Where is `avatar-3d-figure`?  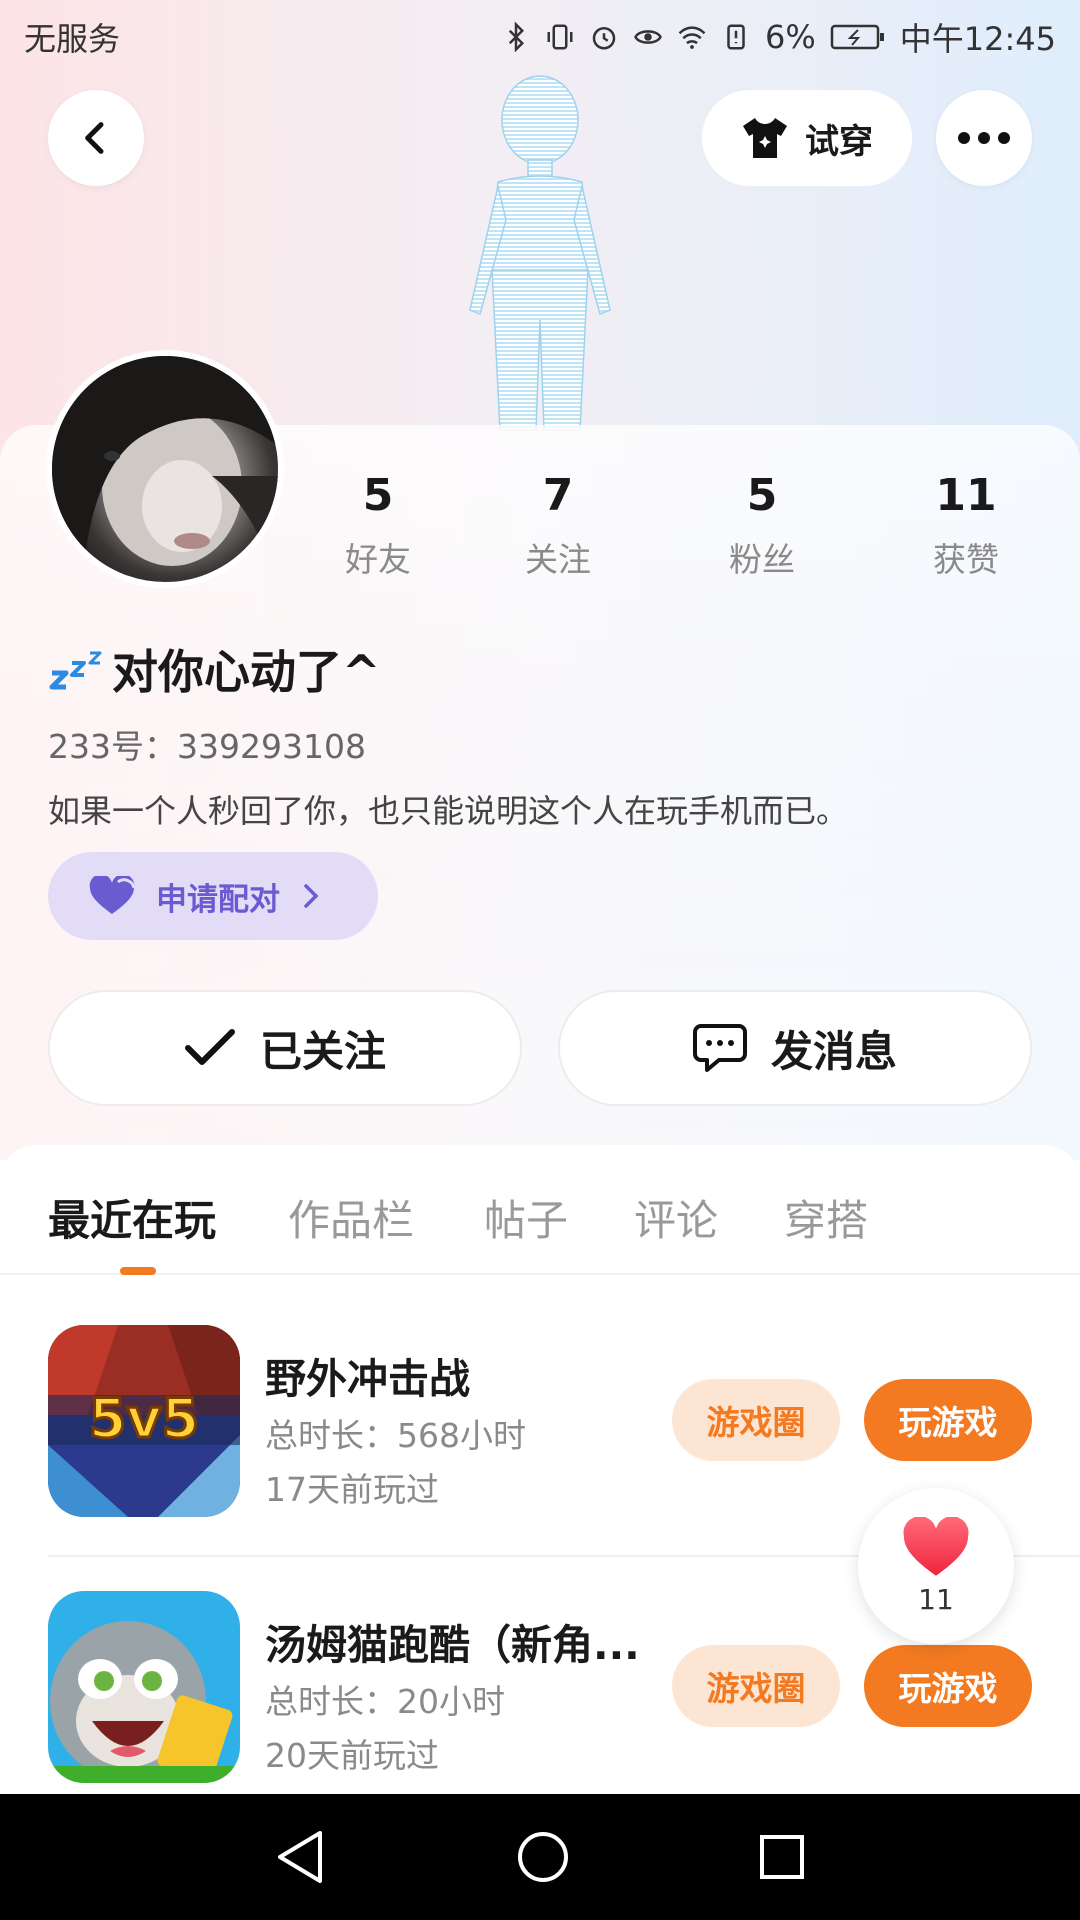
avatar-3d-figure is located at coordinates (540, 252).